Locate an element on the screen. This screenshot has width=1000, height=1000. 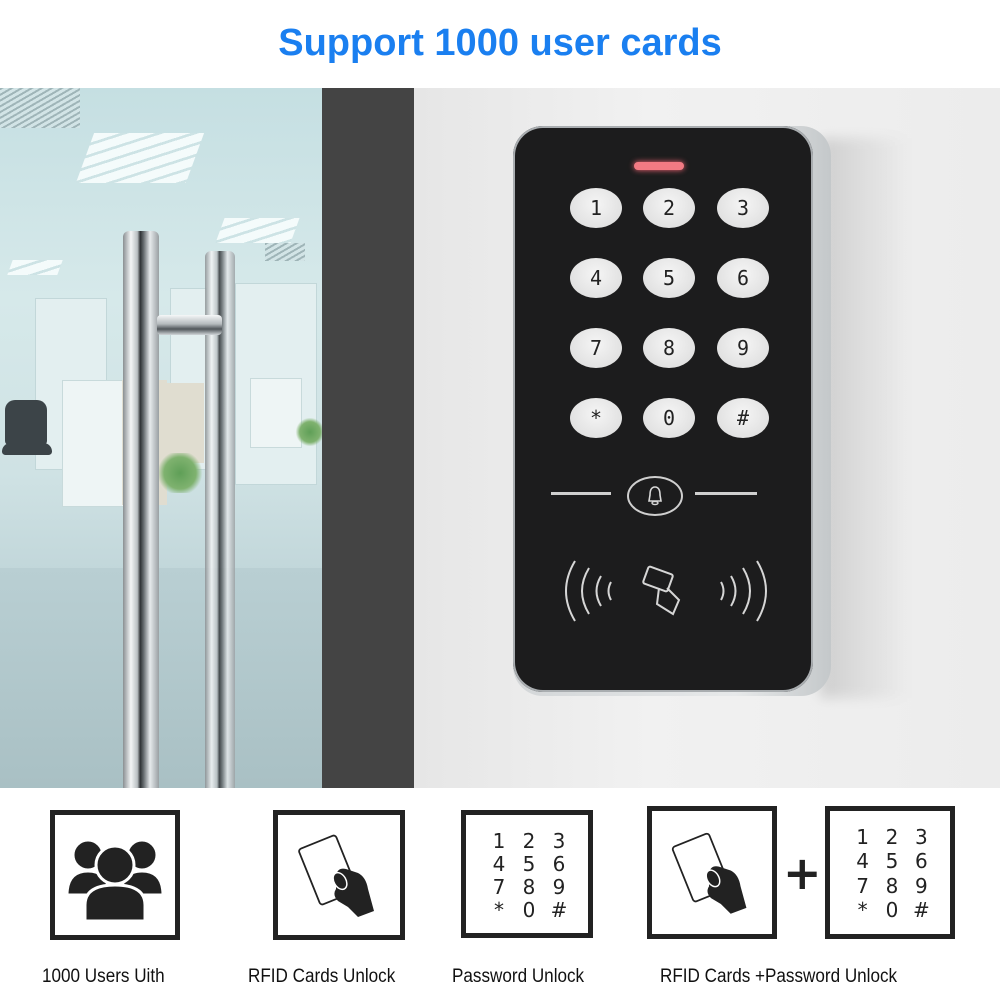
door-frame is located at coordinates (368, 438).